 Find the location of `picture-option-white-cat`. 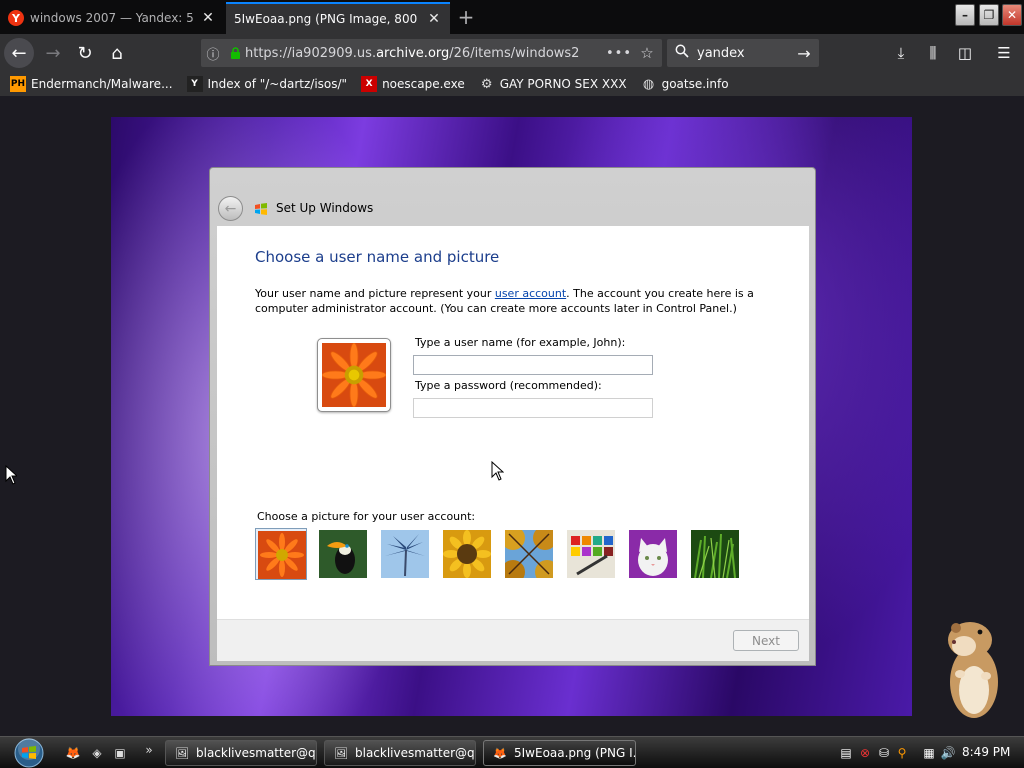

picture-option-white-cat is located at coordinates (653, 554).